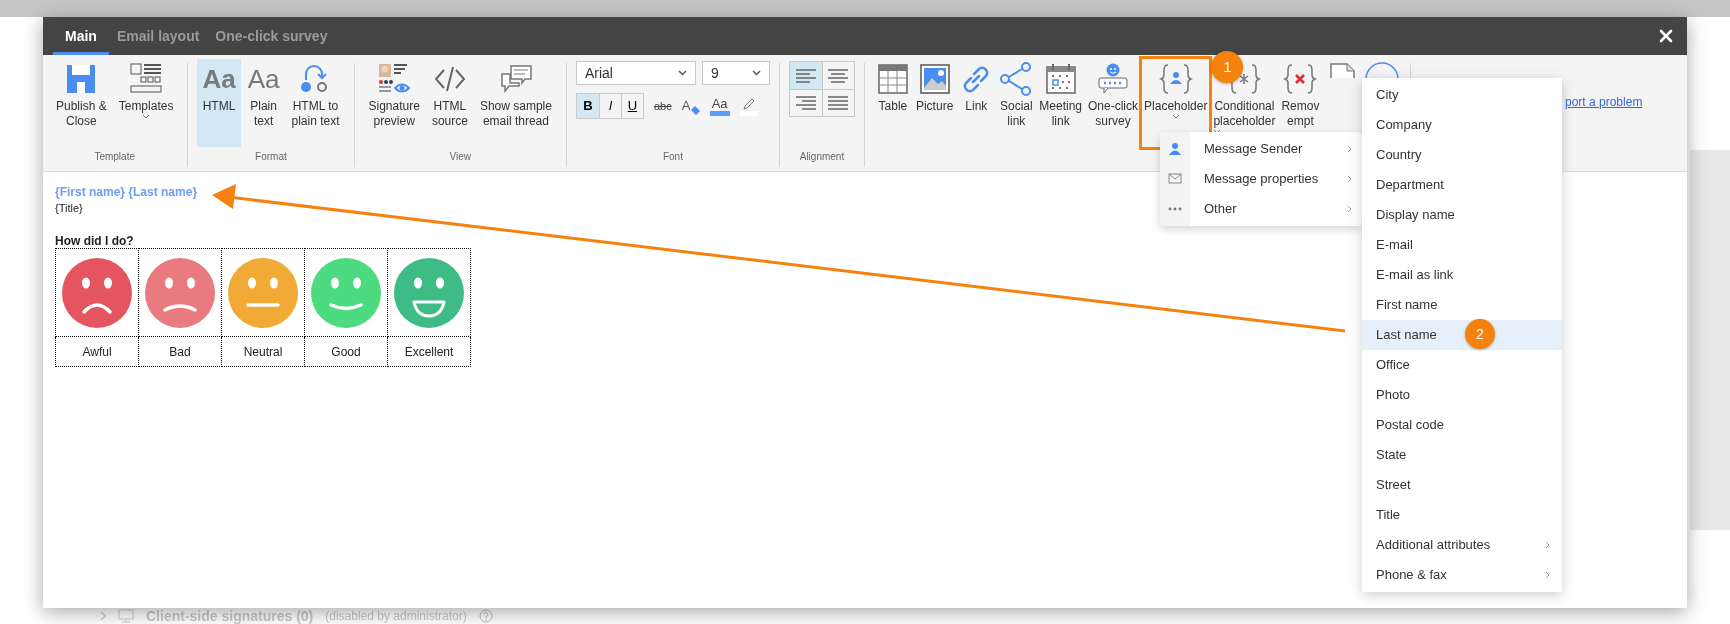  I want to click on name-placeholder: {First name} {Last name}, so click(126, 192).